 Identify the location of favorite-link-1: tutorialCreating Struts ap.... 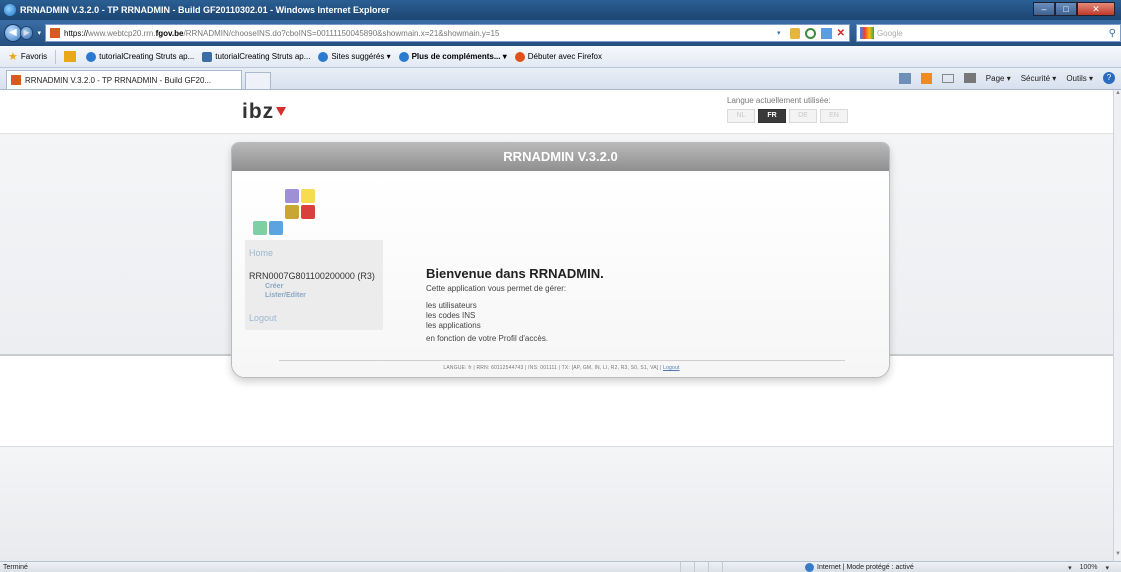
(140, 56).